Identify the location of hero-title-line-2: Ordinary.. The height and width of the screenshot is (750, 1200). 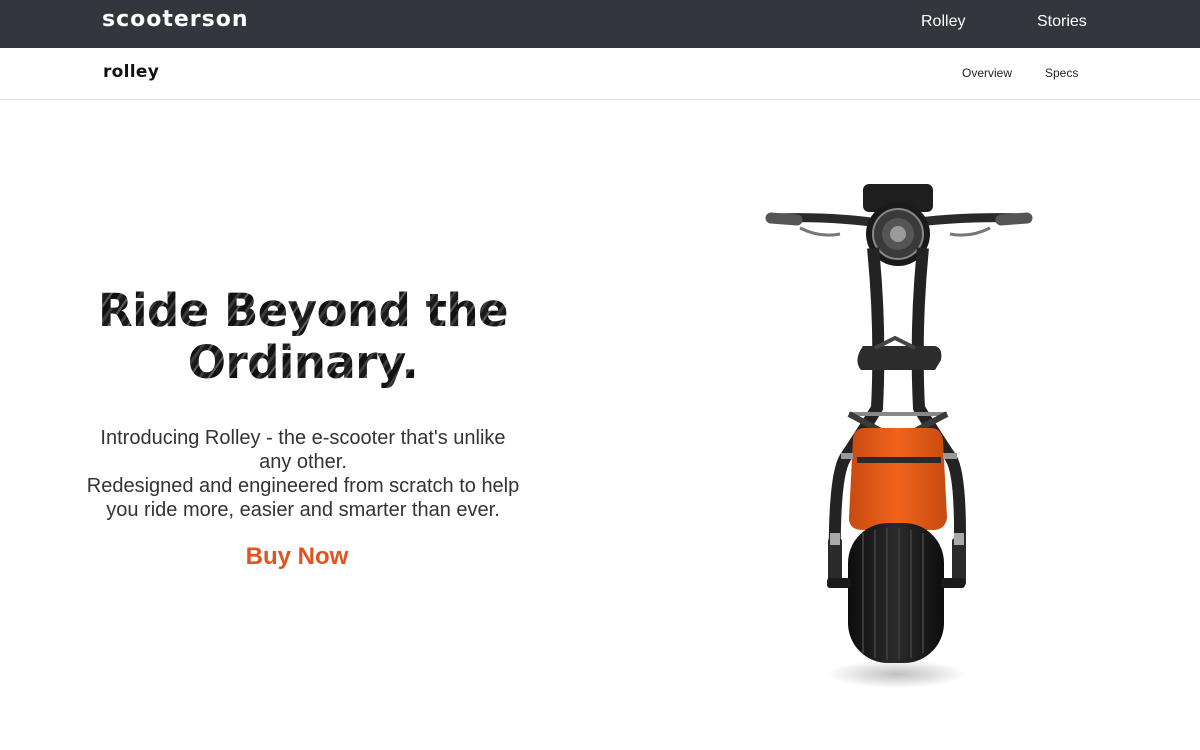
(303, 362).